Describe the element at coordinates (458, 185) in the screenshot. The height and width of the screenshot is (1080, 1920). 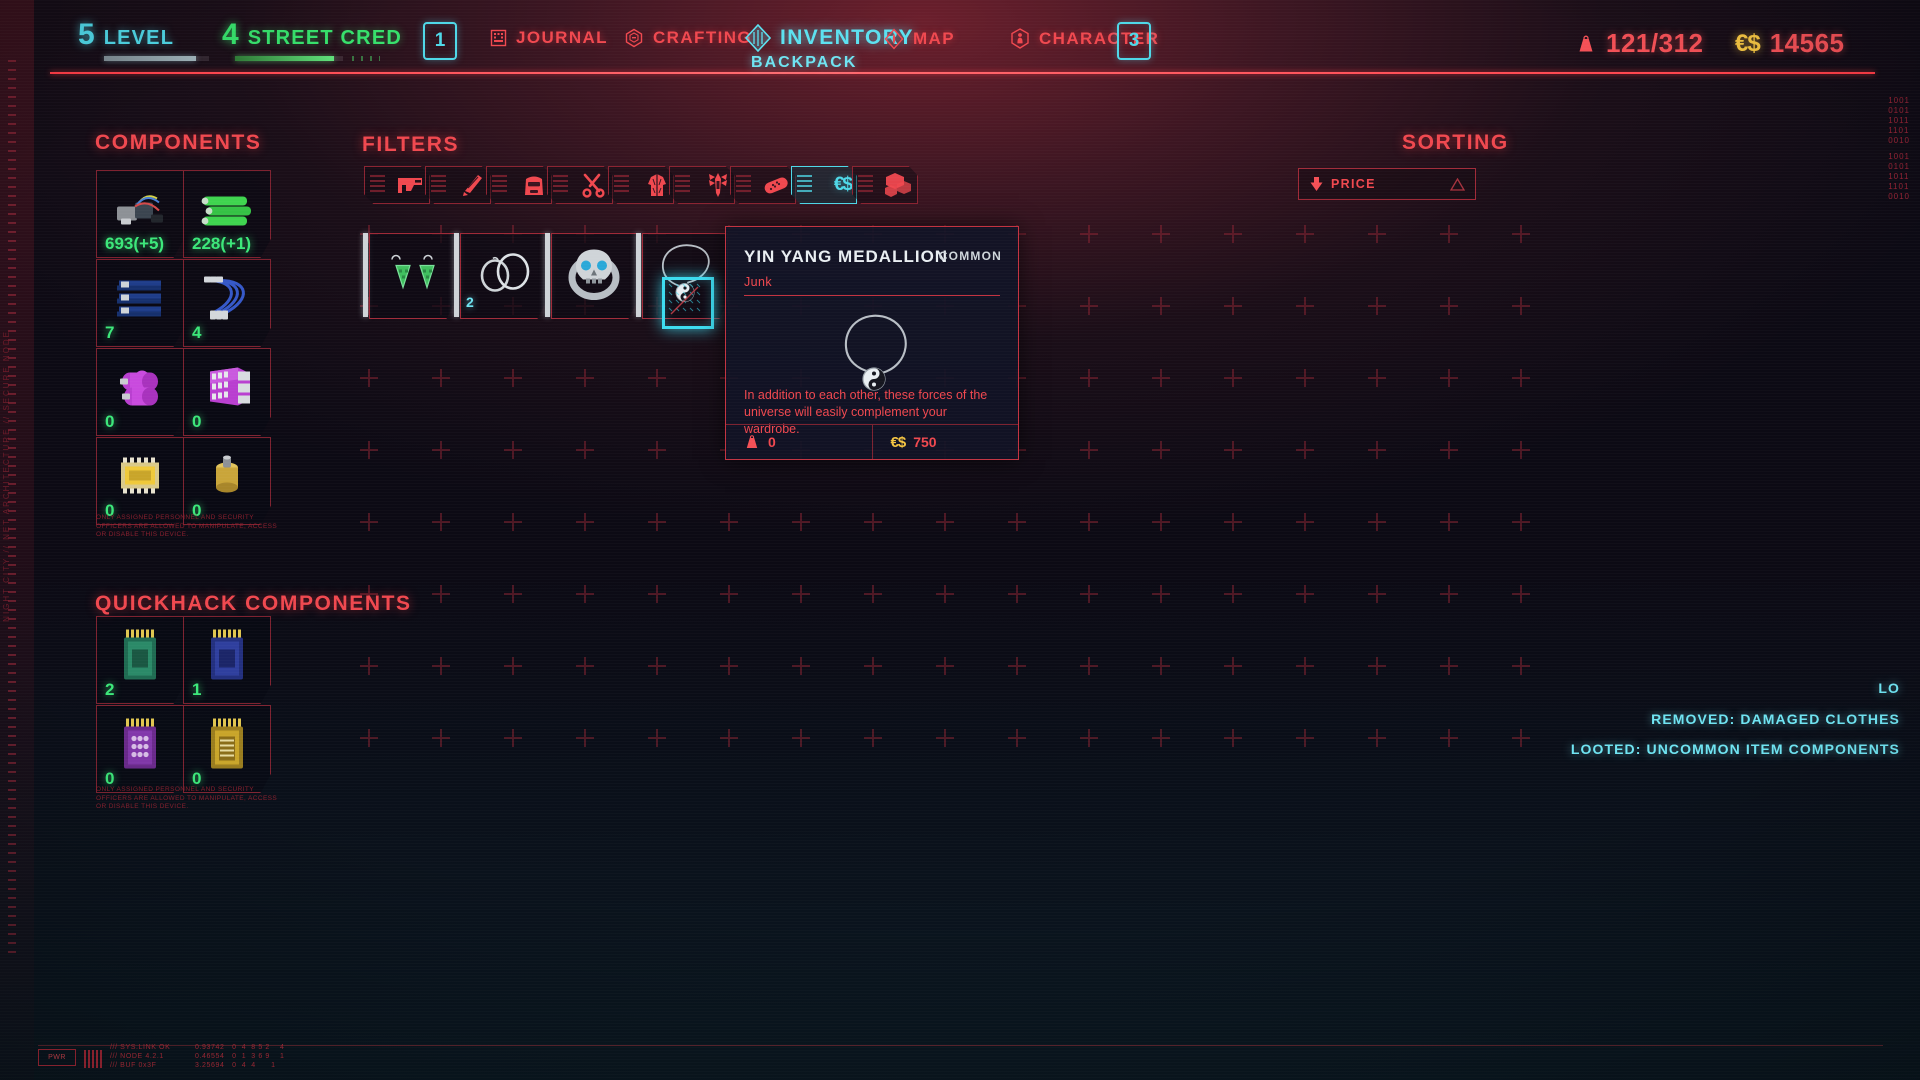
I see `melee-filter` at that location.